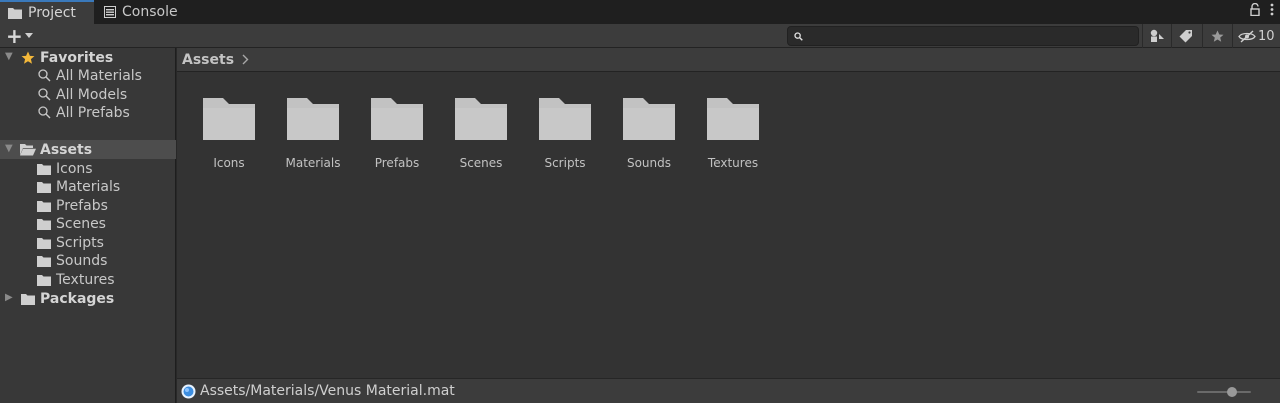 Image resolution: width=1280 pixels, height=403 pixels. Describe the element at coordinates (1232, 392) in the screenshot. I see `slider-handle` at that location.